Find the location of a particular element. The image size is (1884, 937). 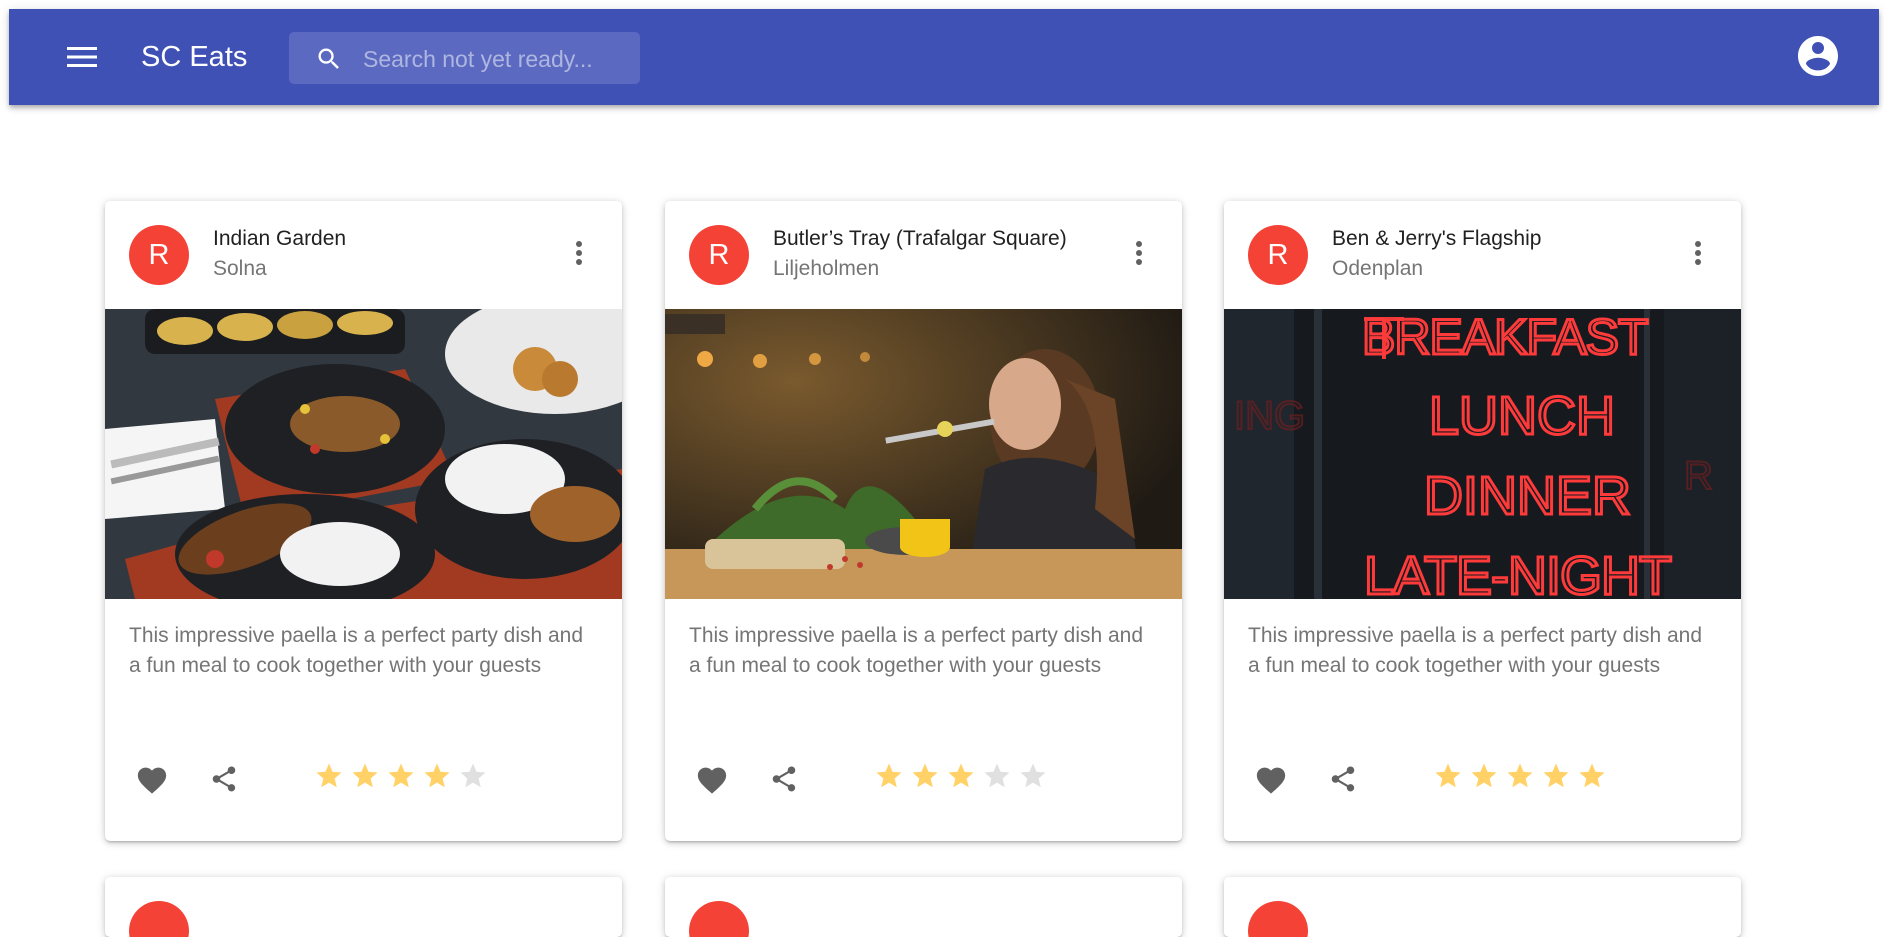

search-icon is located at coordinates (328, 58).